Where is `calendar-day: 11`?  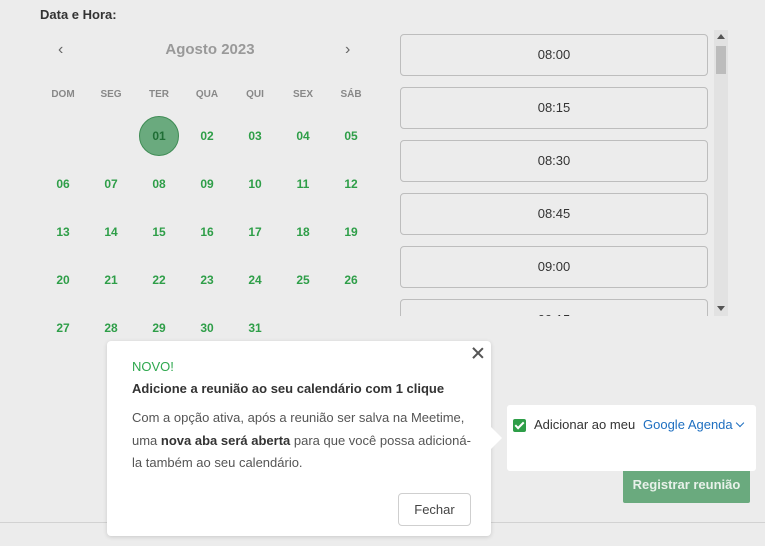 calendar-day: 11 is located at coordinates (303, 184).